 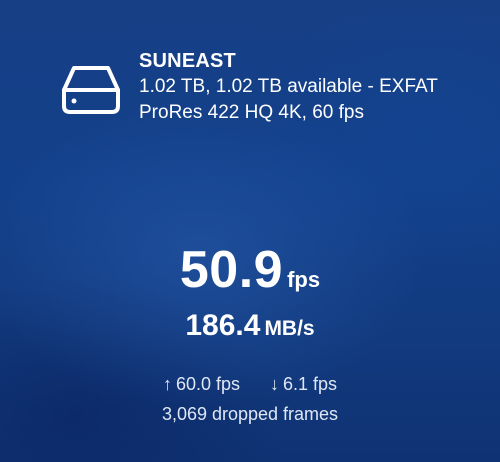 I want to click on hard-drive-icon, so click(x=91, y=90).